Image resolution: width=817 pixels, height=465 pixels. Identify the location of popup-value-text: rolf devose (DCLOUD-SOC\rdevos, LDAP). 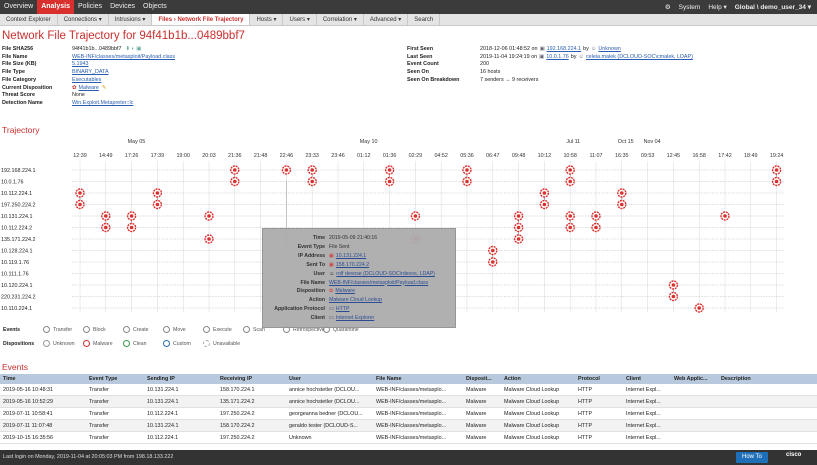
(385, 274).